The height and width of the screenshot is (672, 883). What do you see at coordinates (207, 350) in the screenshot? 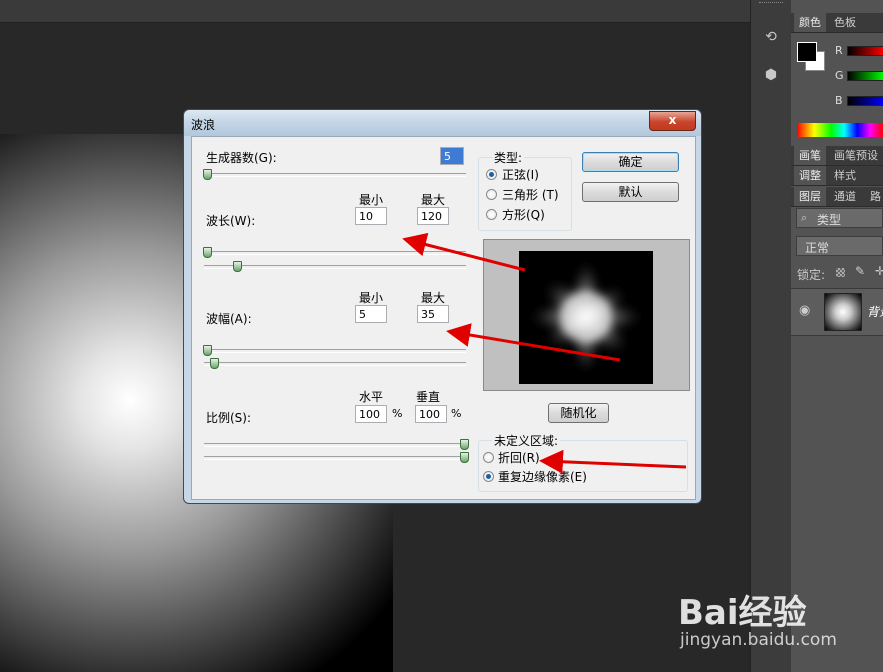
I see `amplitude-min-slider-thumb` at bounding box center [207, 350].